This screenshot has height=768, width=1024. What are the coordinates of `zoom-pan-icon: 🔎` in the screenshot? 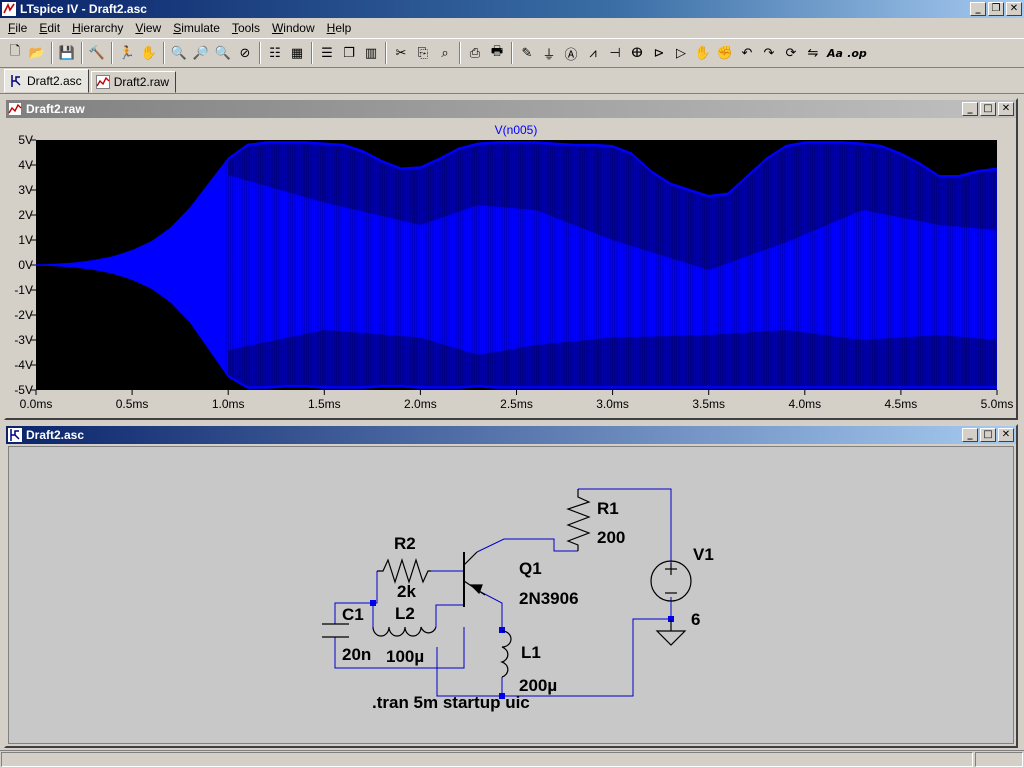 It's located at (201, 53).